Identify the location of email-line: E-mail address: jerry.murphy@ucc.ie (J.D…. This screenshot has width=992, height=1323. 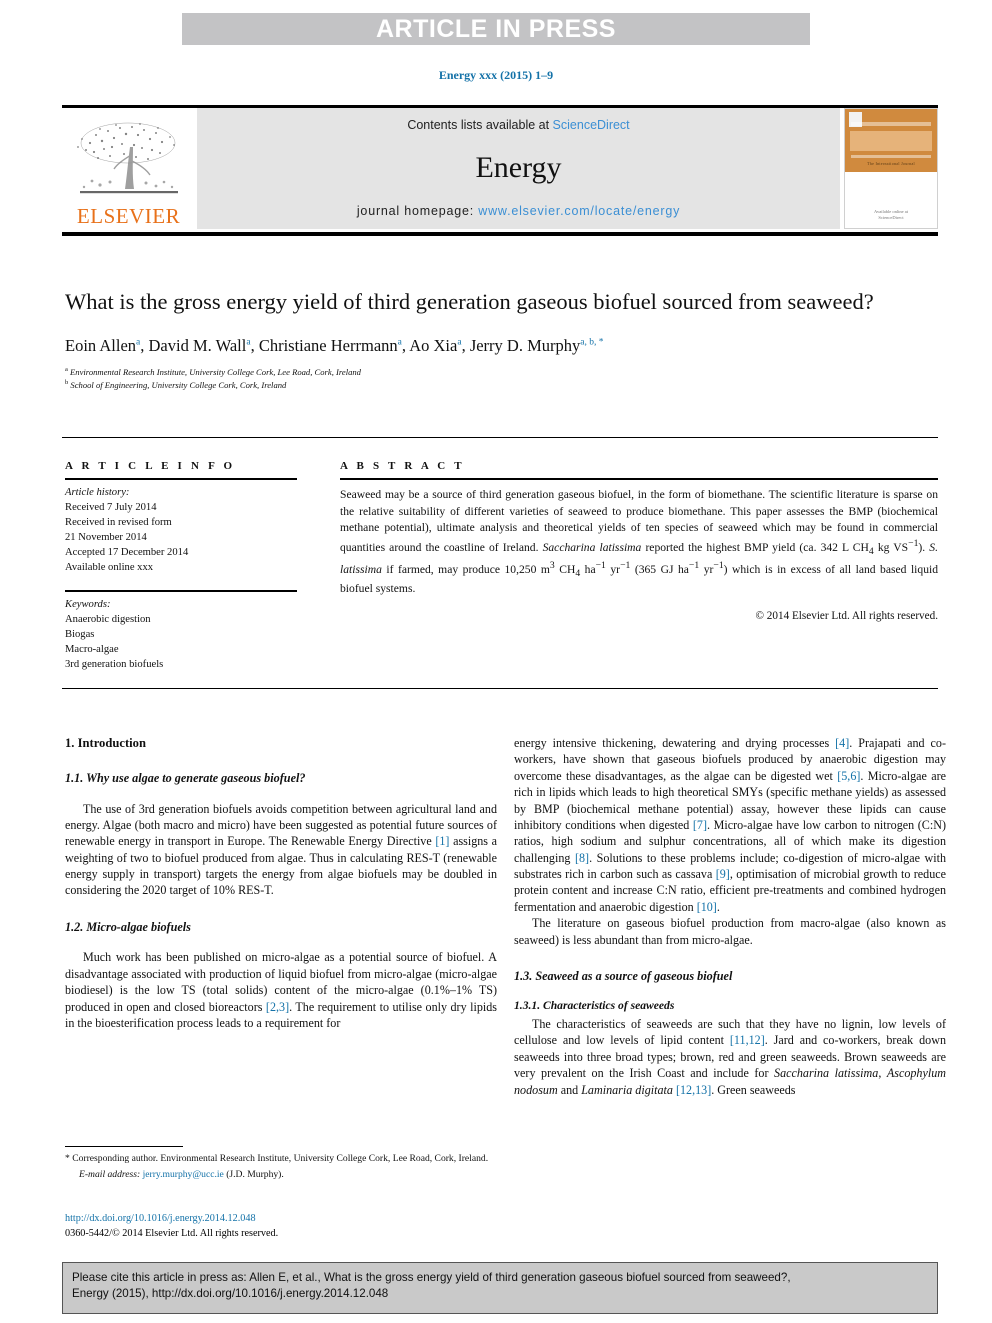
(281, 1175).